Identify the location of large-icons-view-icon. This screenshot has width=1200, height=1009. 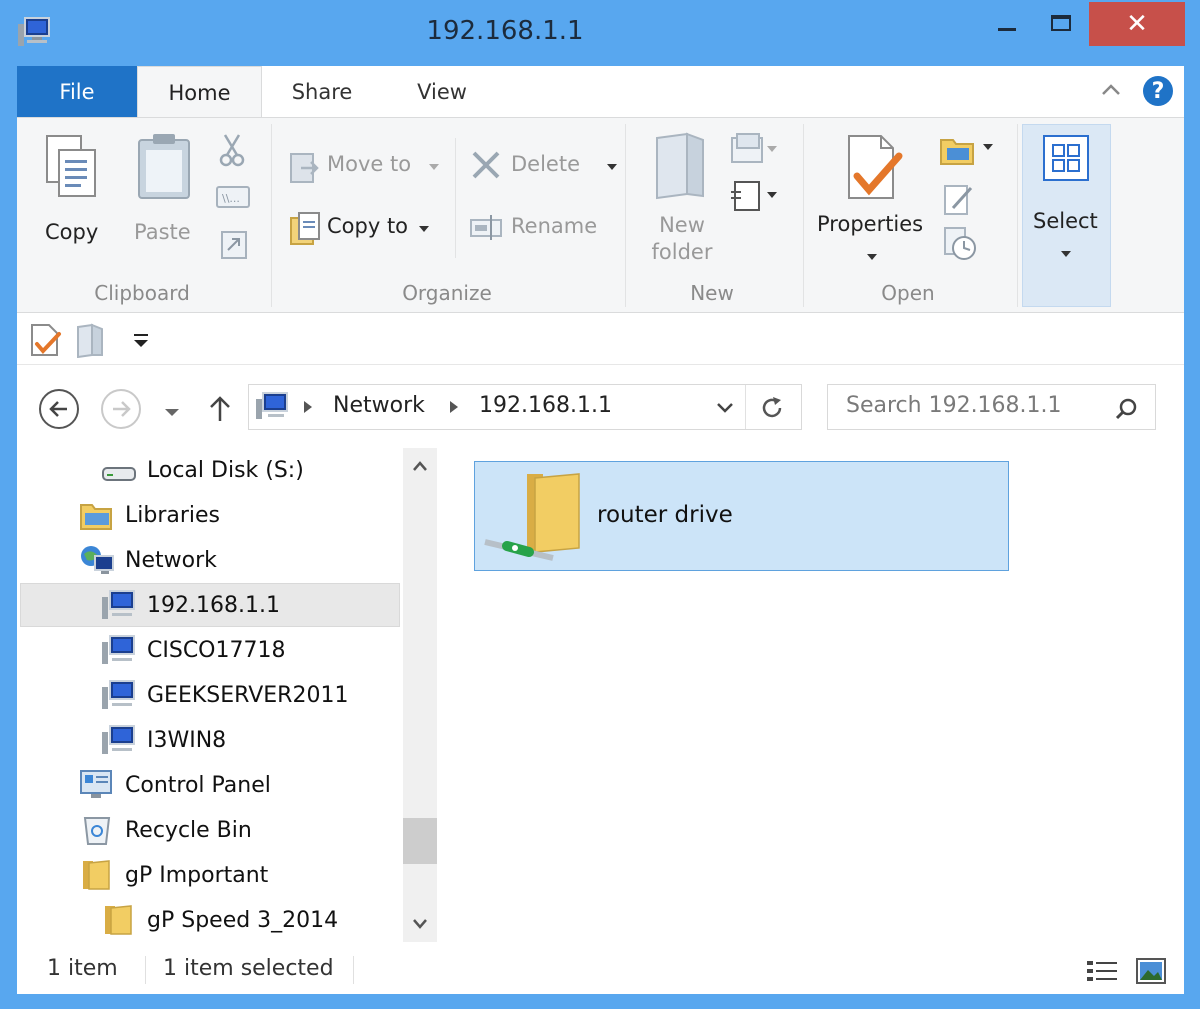
(1151, 973).